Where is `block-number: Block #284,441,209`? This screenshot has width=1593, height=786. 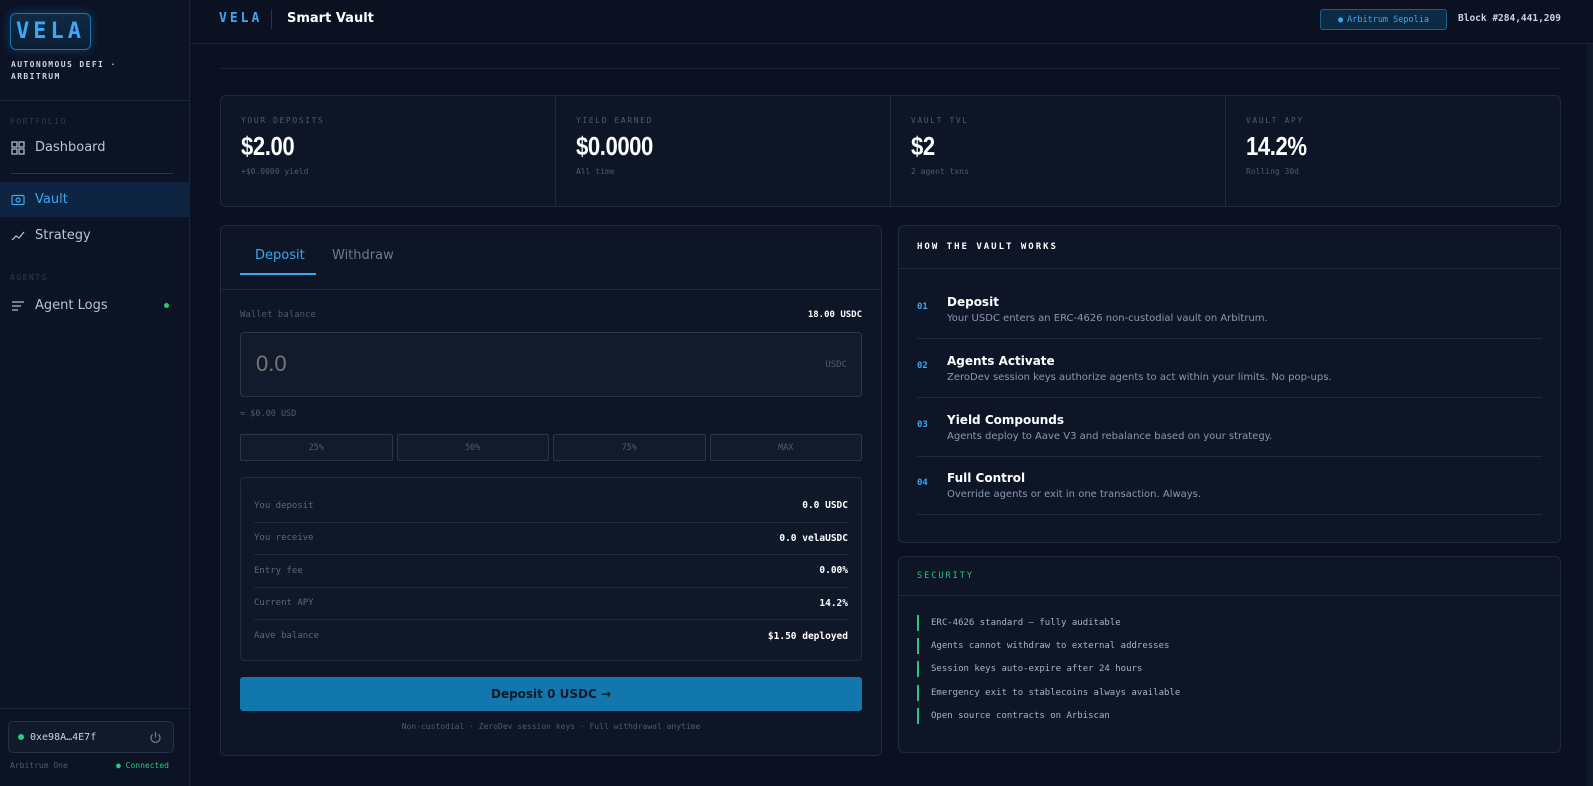 block-number: Block #284,441,209 is located at coordinates (1509, 18).